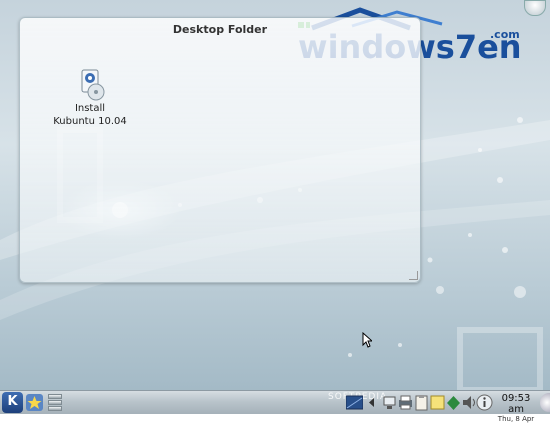 This screenshot has height=424, width=550. I want to click on taskbar-panel: K SOFTPEDIA 09:53 am Thu, 8 Apr, so click(275, 406).